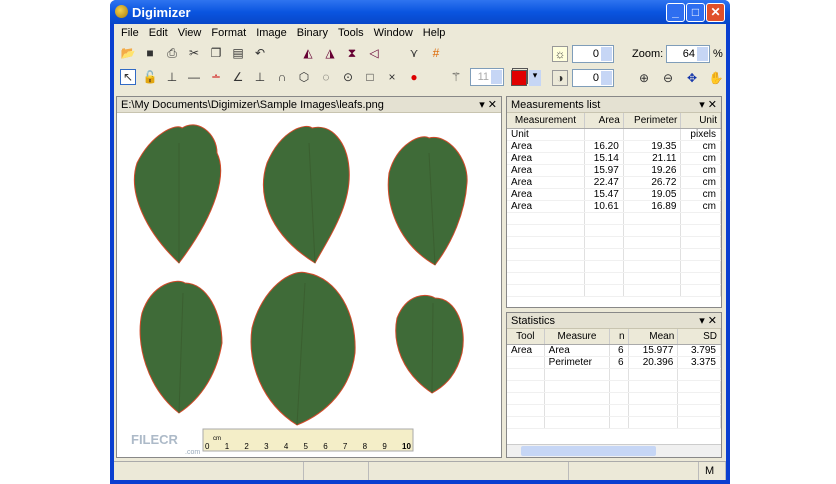 Image resolution: width=836 pixels, height=484 pixels. Describe the element at coordinates (577, 362) in the screenshot. I see `table-cell: Perimeter` at that location.